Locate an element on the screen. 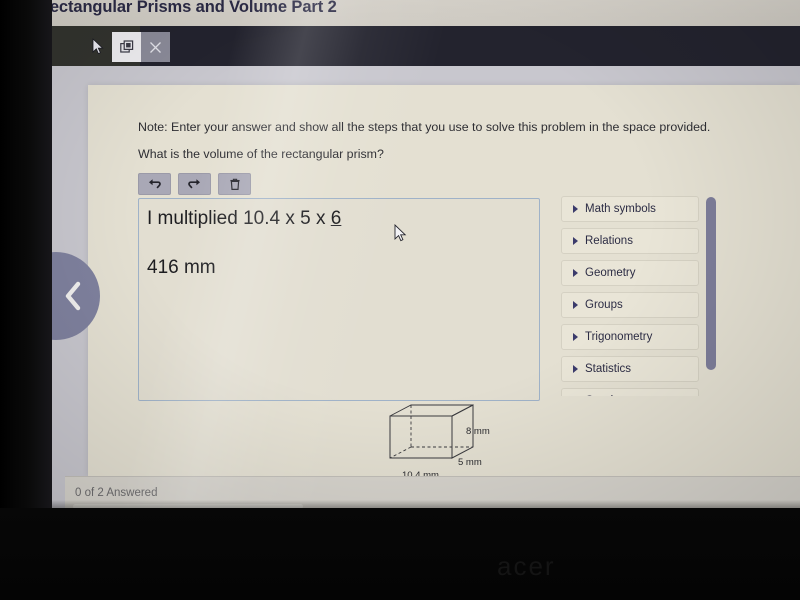  trash-can-icon is located at coordinates (235, 184).